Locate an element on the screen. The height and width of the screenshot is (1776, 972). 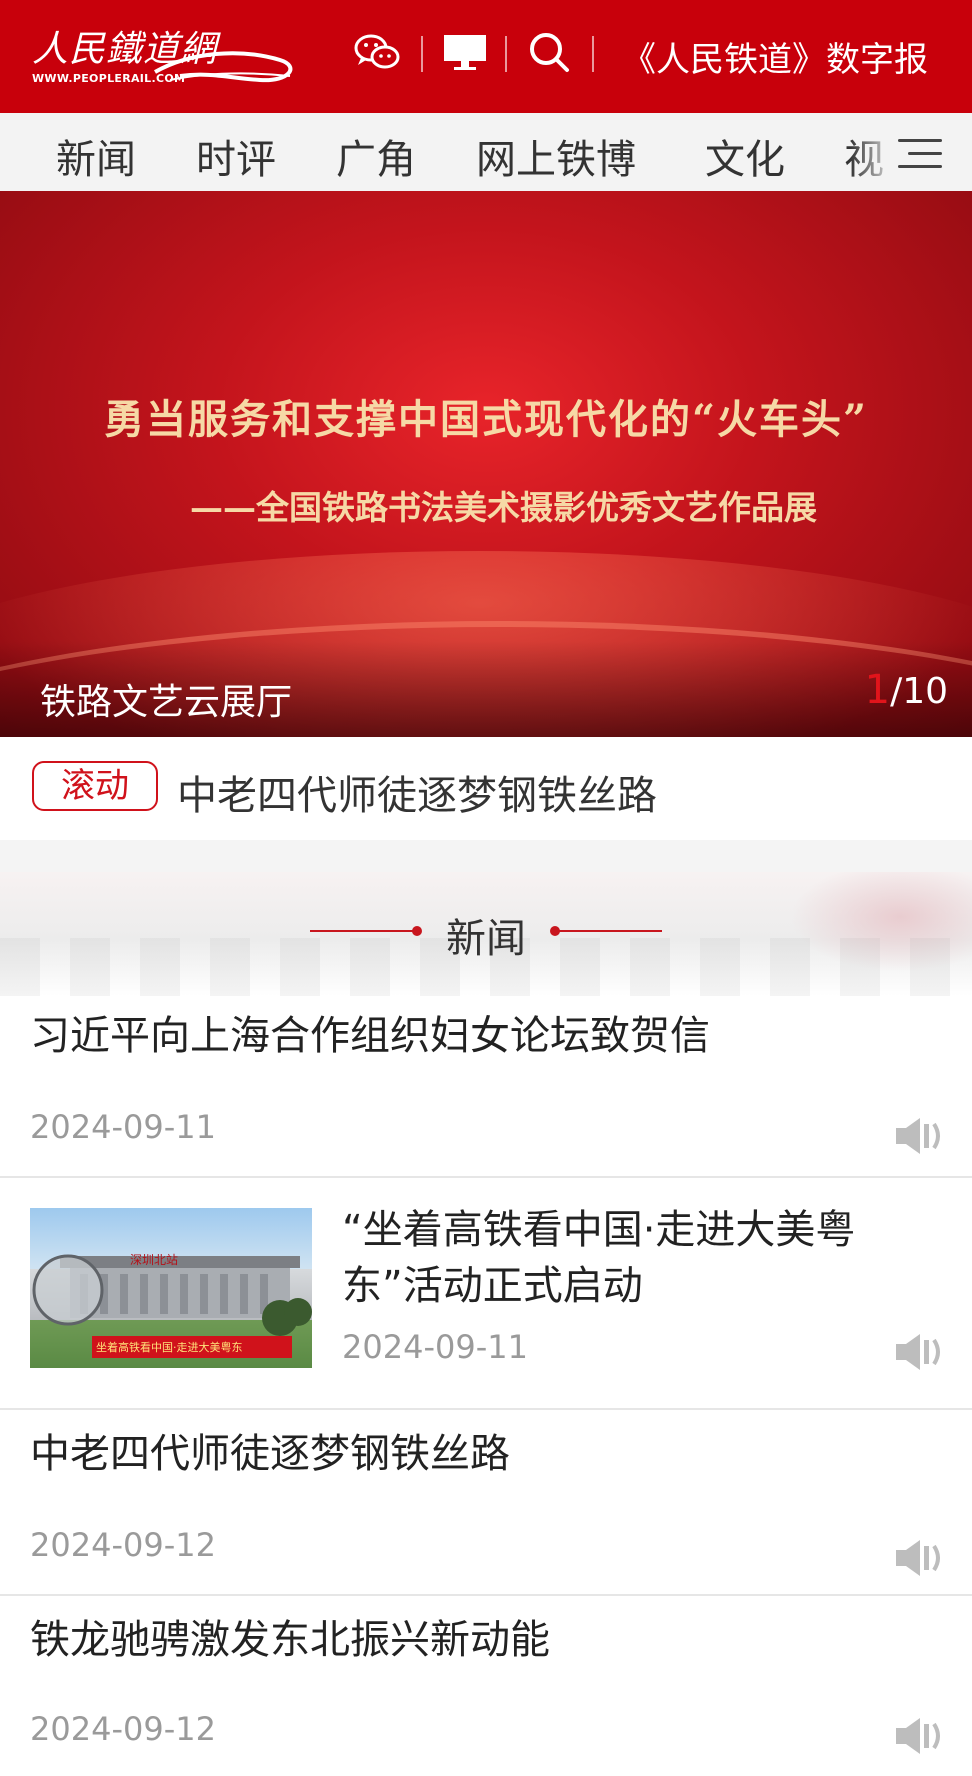
section-divider-right is located at coordinates (607, 931).